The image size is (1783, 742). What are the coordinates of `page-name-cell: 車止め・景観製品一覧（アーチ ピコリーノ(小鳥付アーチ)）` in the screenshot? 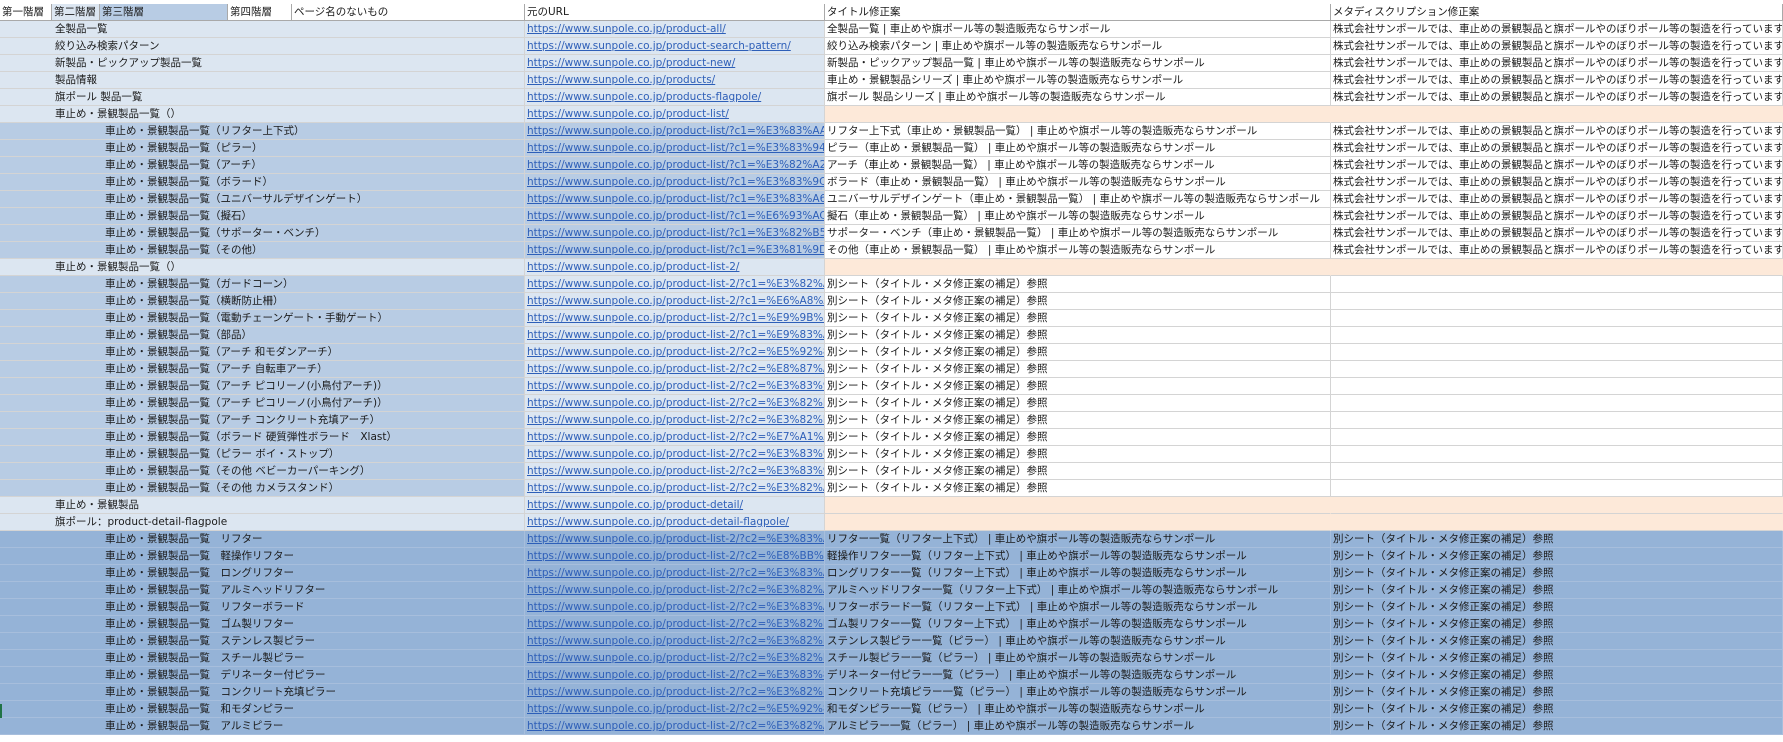 It's located at (262, 386).